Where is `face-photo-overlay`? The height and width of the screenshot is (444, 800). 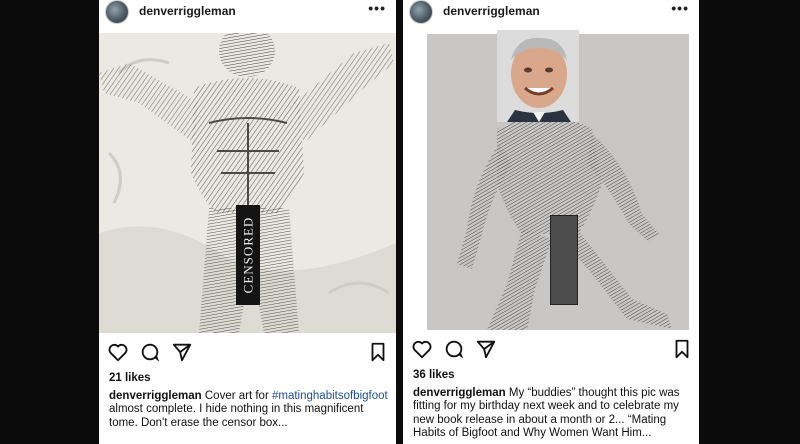 face-photo-overlay is located at coordinates (538, 76).